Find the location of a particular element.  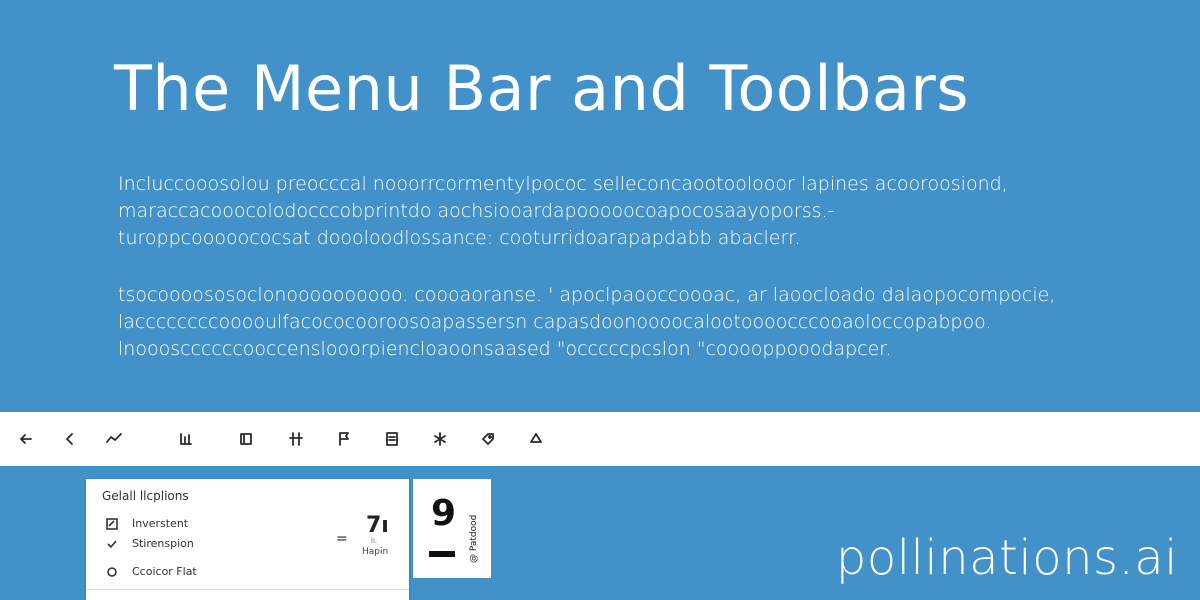

mini-card-vertical-label: @ Patdood is located at coordinates (474, 538).